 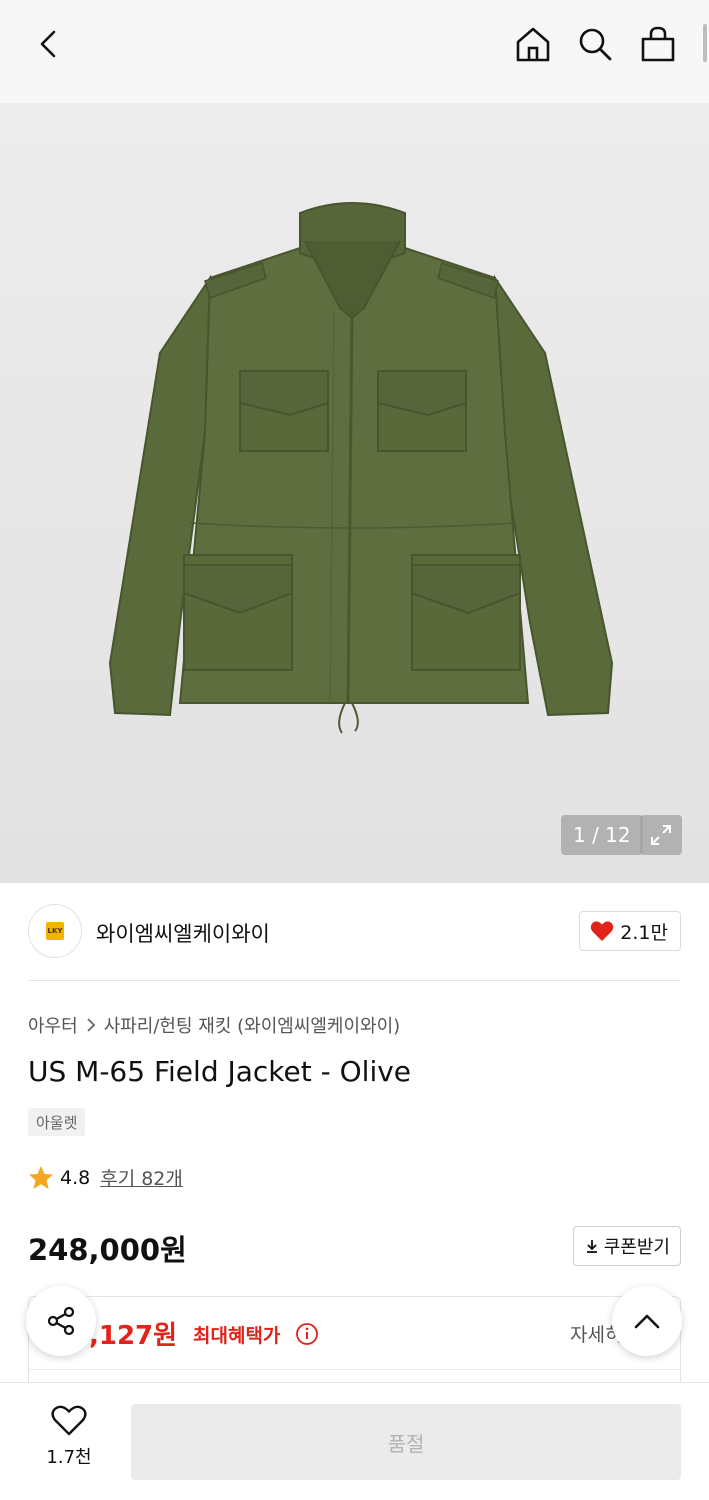 I want to click on breadcrumb: 아우터 사파리/헌팅 재킷 (와이엠씨엘케이와이), so click(x=214, y=1025).